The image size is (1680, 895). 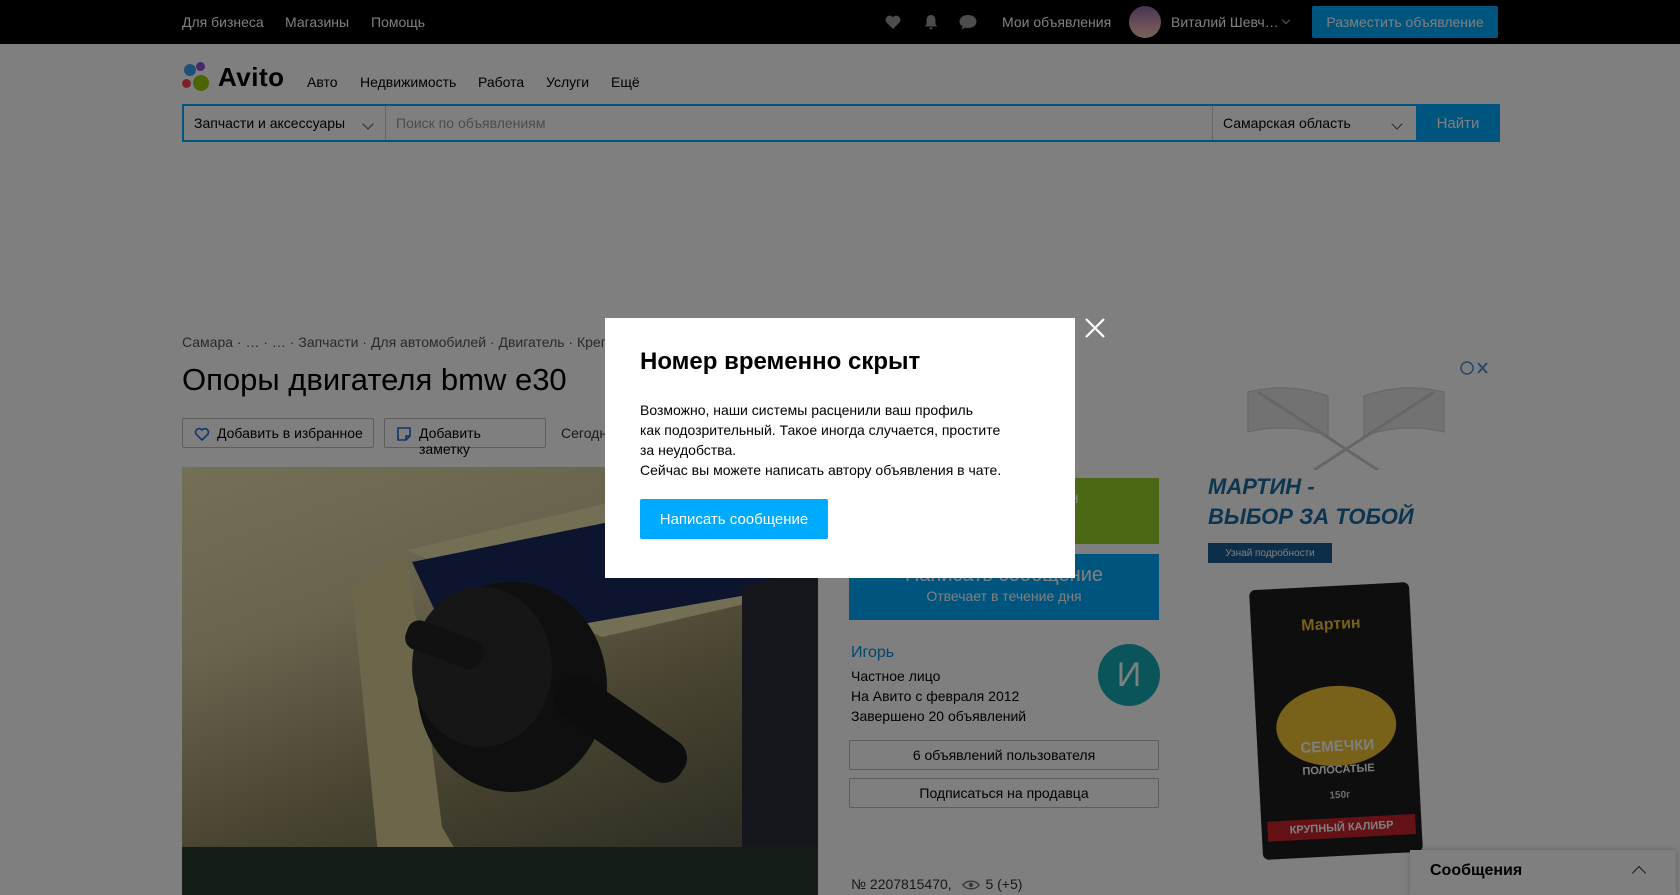 I want to click on close-icon, so click(x=1095, y=328).